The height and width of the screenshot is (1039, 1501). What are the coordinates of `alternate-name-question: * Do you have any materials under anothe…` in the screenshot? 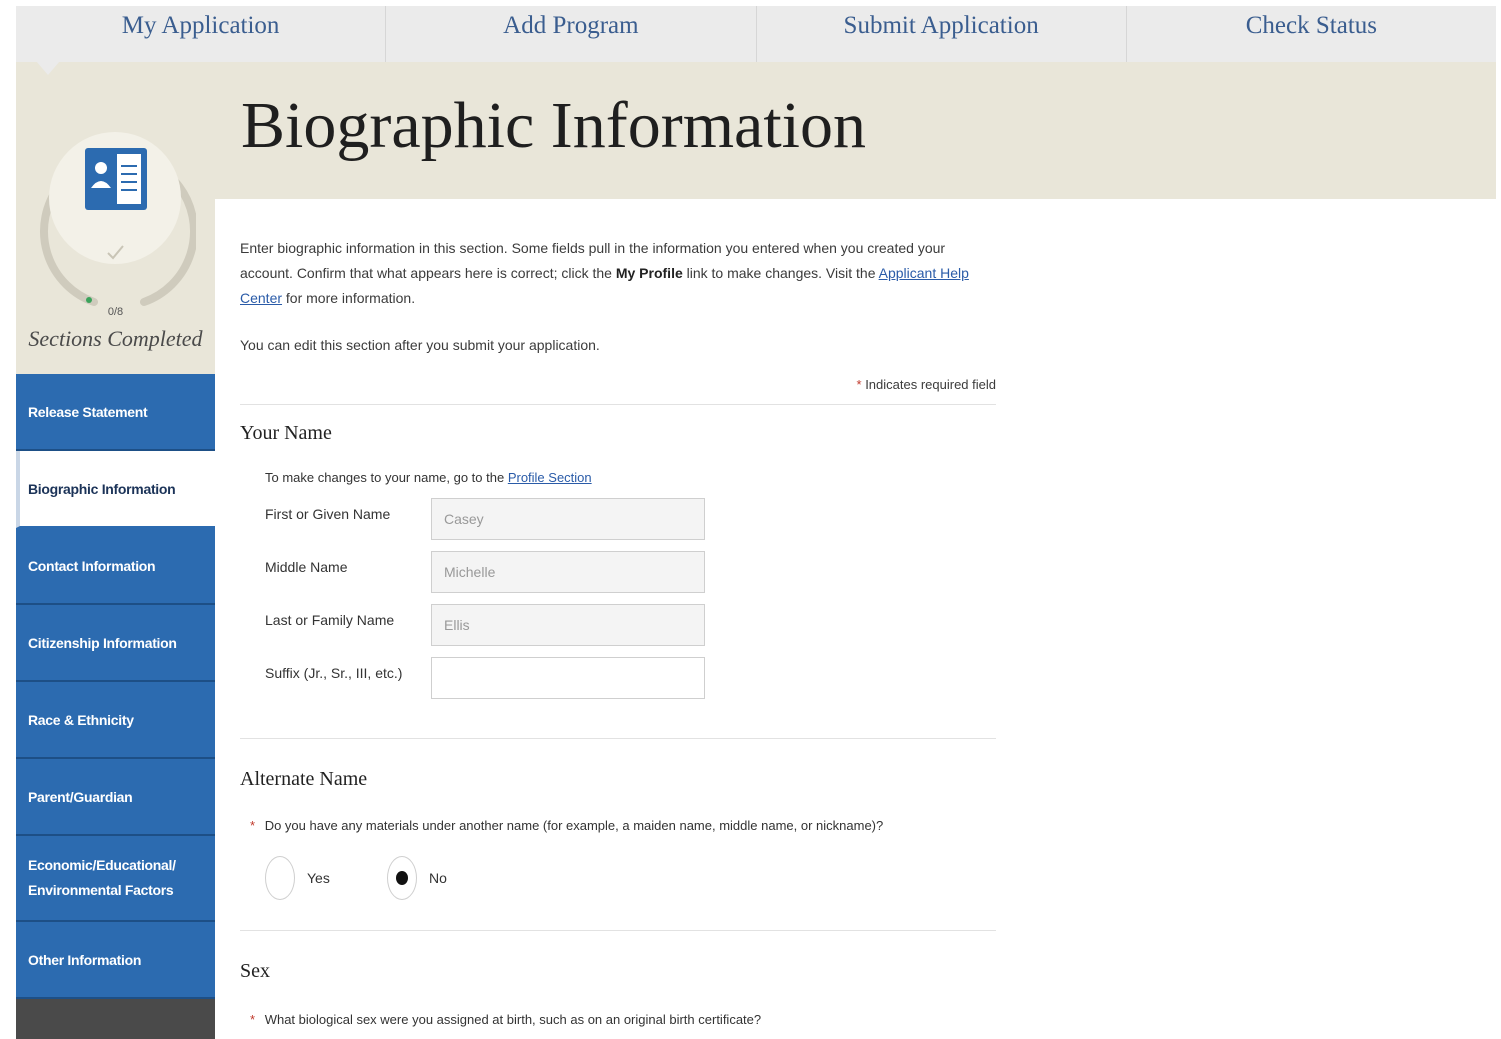 It's located at (566, 825).